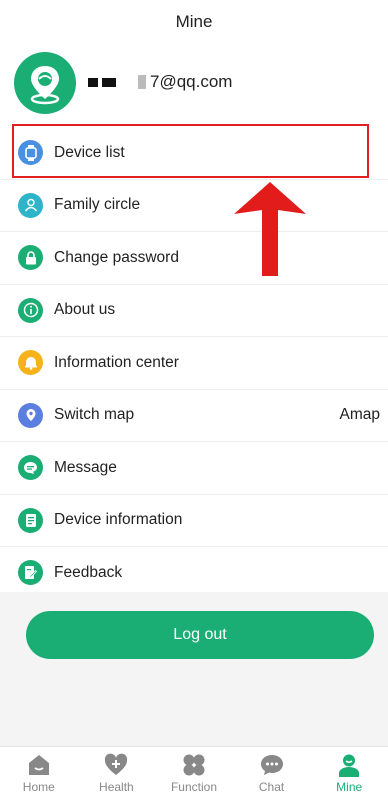  Describe the element at coordinates (194, 468) in the screenshot. I see `menu-item-message: Message` at that location.